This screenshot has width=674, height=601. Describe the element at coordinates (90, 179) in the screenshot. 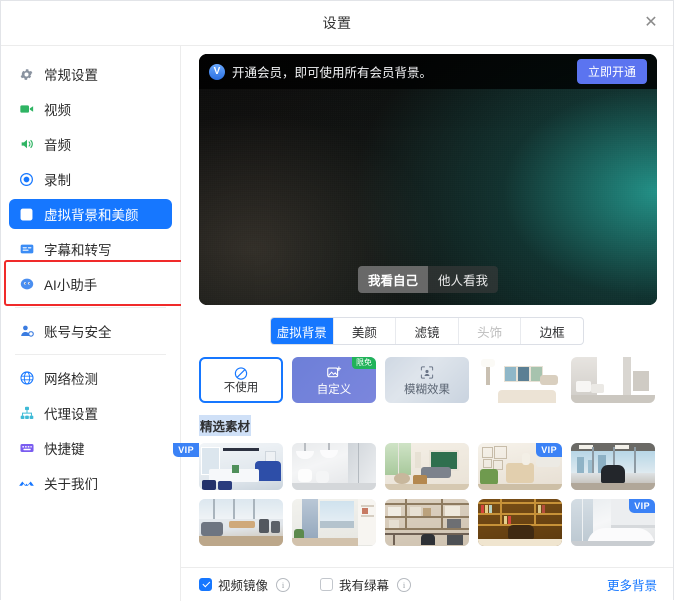

I see `sidebar-item-recording: 录制` at that location.